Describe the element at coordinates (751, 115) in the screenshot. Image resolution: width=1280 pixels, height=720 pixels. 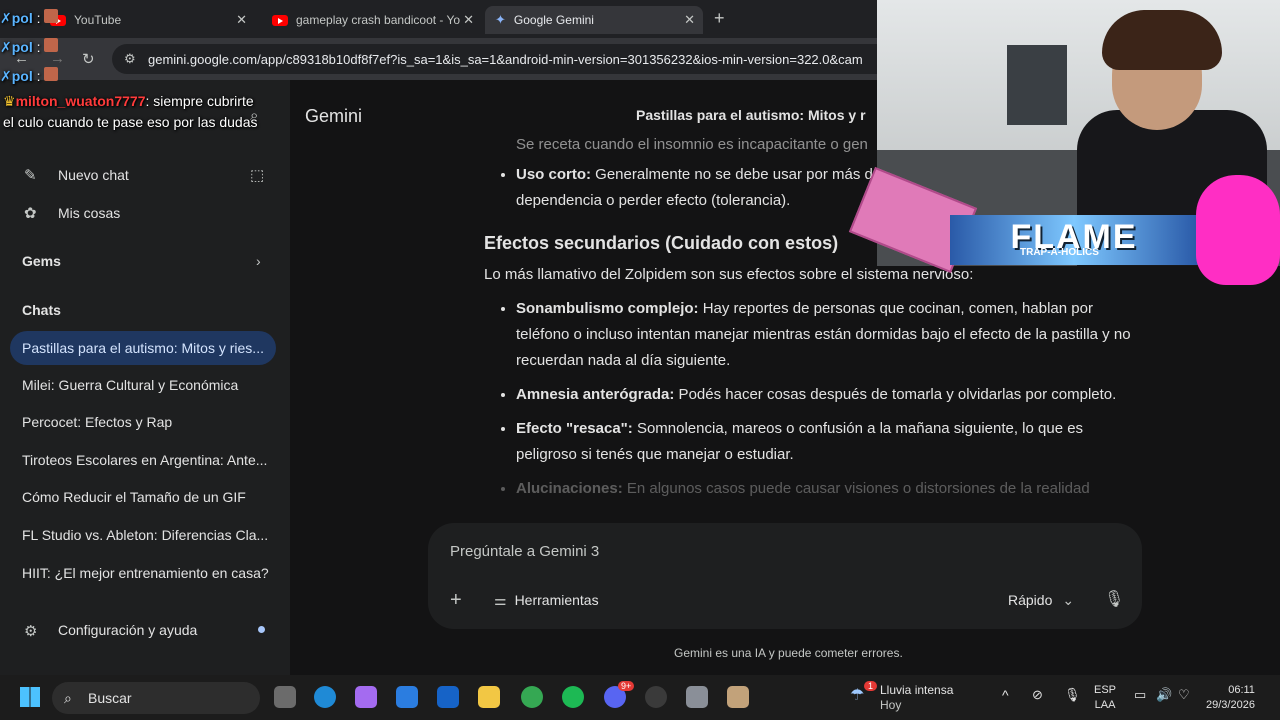
I see `conversation-title: Pastillas para el autismo: Mitos y r` at that location.